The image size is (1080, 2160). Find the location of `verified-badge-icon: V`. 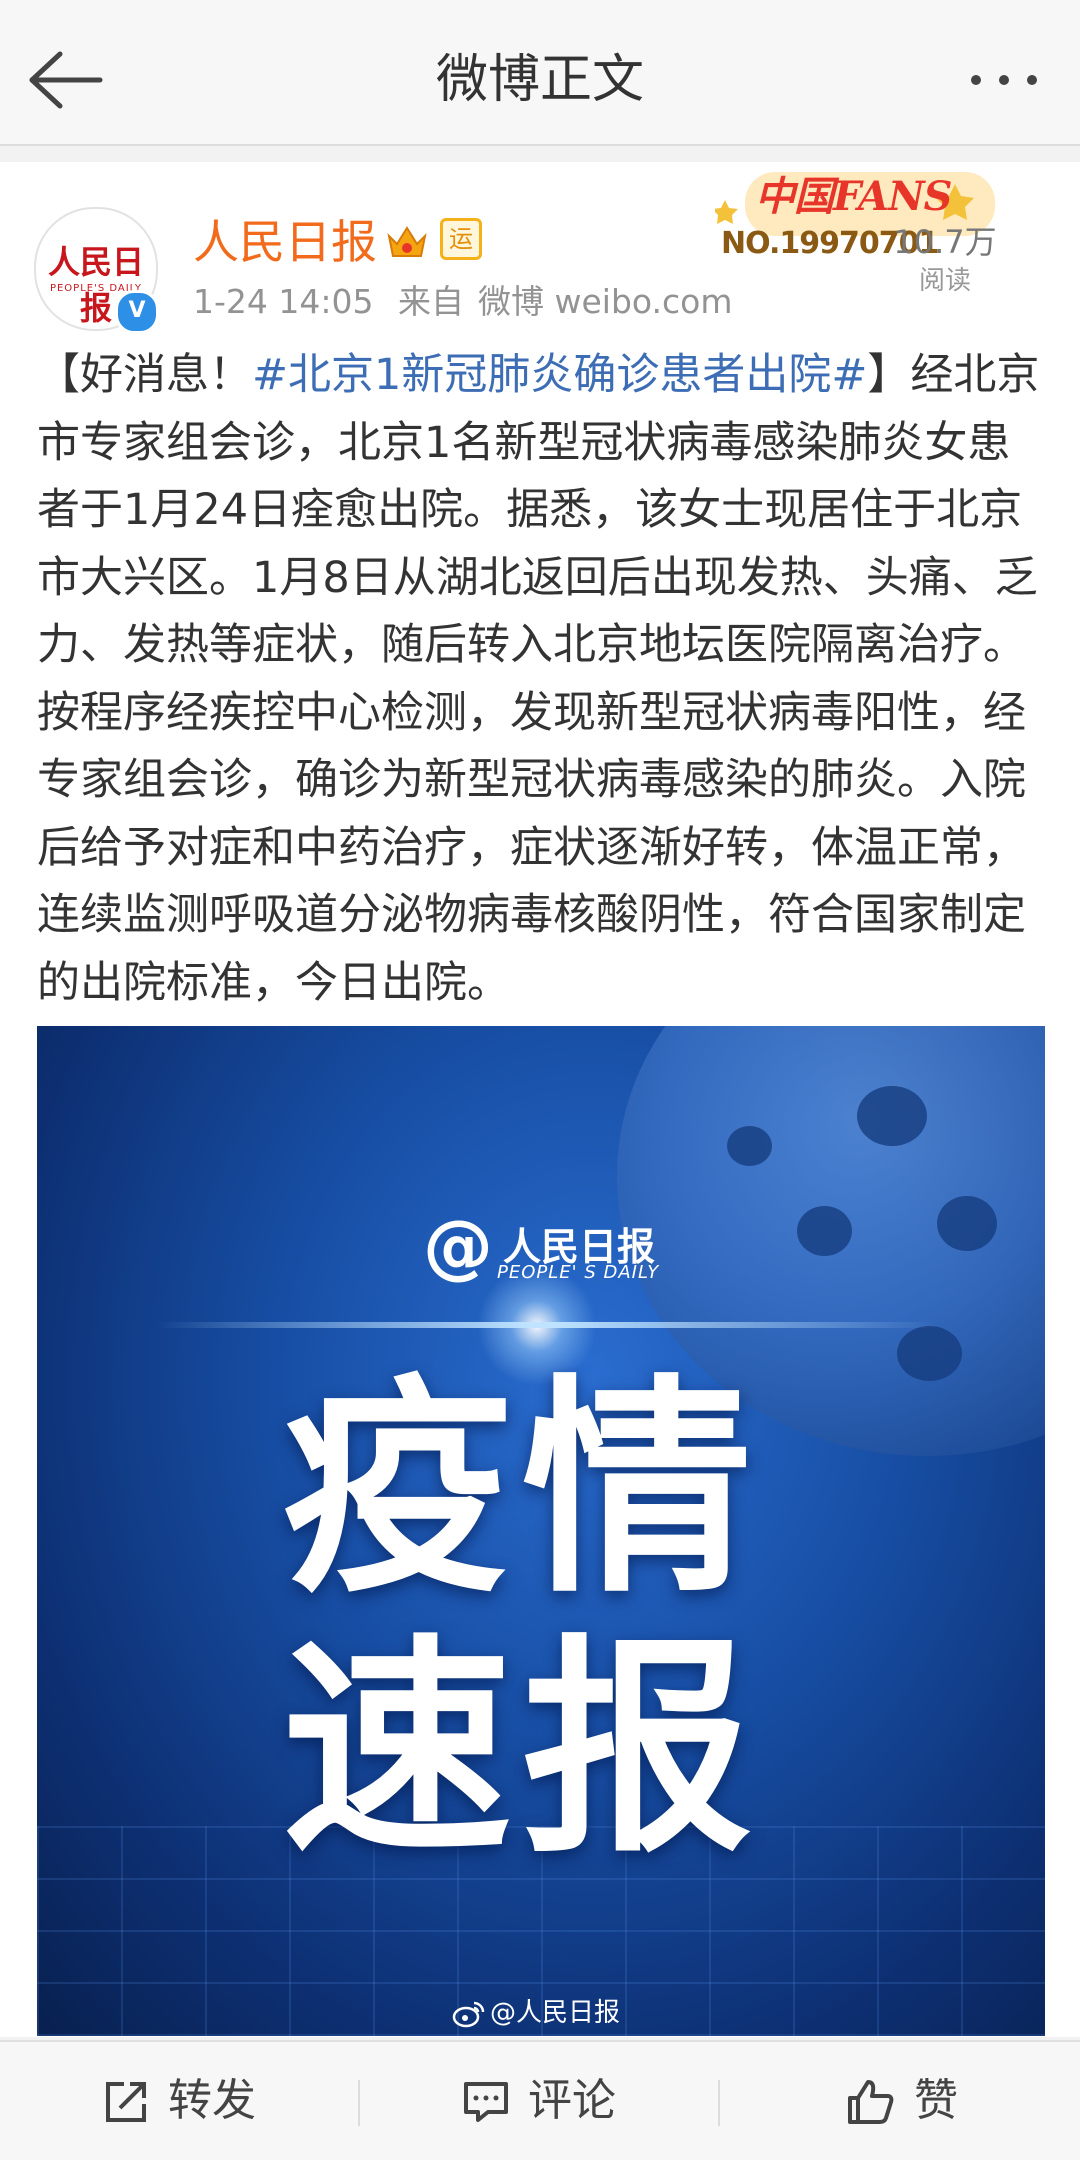

verified-badge-icon: V is located at coordinates (137, 312).